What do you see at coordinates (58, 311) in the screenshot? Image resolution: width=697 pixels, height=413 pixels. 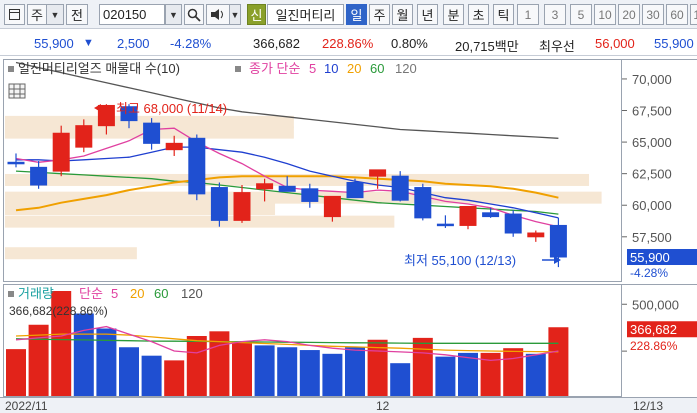 I see `volume-info: 366,682(228.86%)` at bounding box center [58, 311].